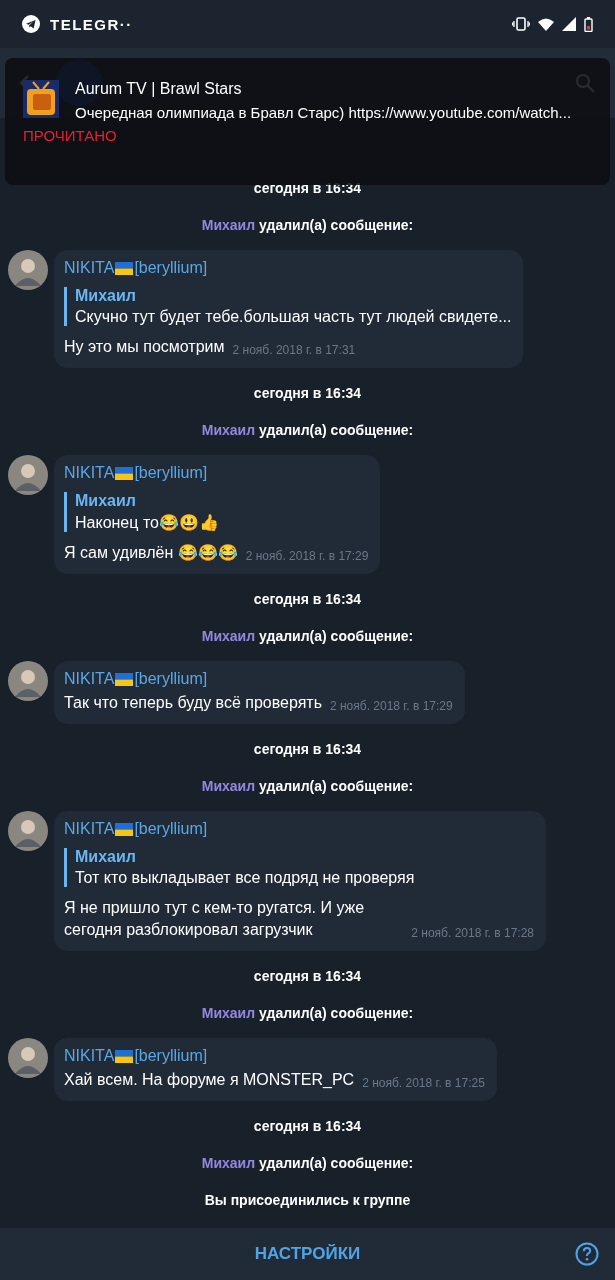  I want to click on message-bubble: NIKITA [beryllium] Михаил Тот кто выкладывает все подряд не проверяя Я не пришло тут с кем-то ругатся. И уже сегодня разблокировал загрузчик 2 нояб. 2018 г. в 17:28, so click(300, 881).